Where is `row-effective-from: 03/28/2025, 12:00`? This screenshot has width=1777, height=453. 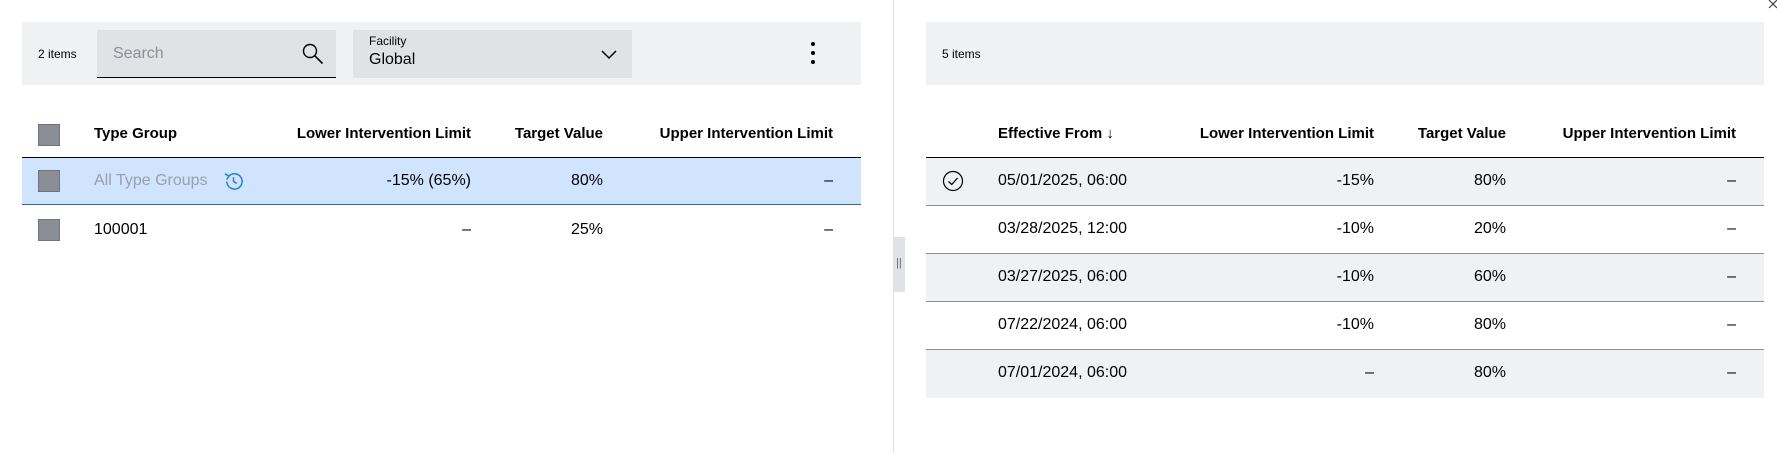 row-effective-from: 03/28/2025, 12:00 is located at coordinates (1063, 228).